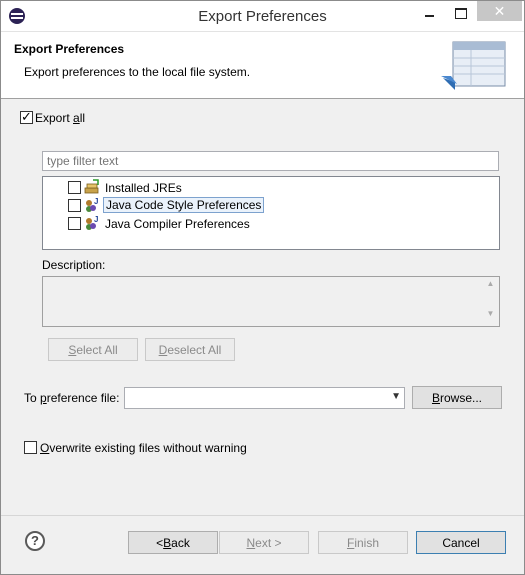  What do you see at coordinates (271, 187) in the screenshot?
I see `tree-item-installed-jres: Installed JREs` at bounding box center [271, 187].